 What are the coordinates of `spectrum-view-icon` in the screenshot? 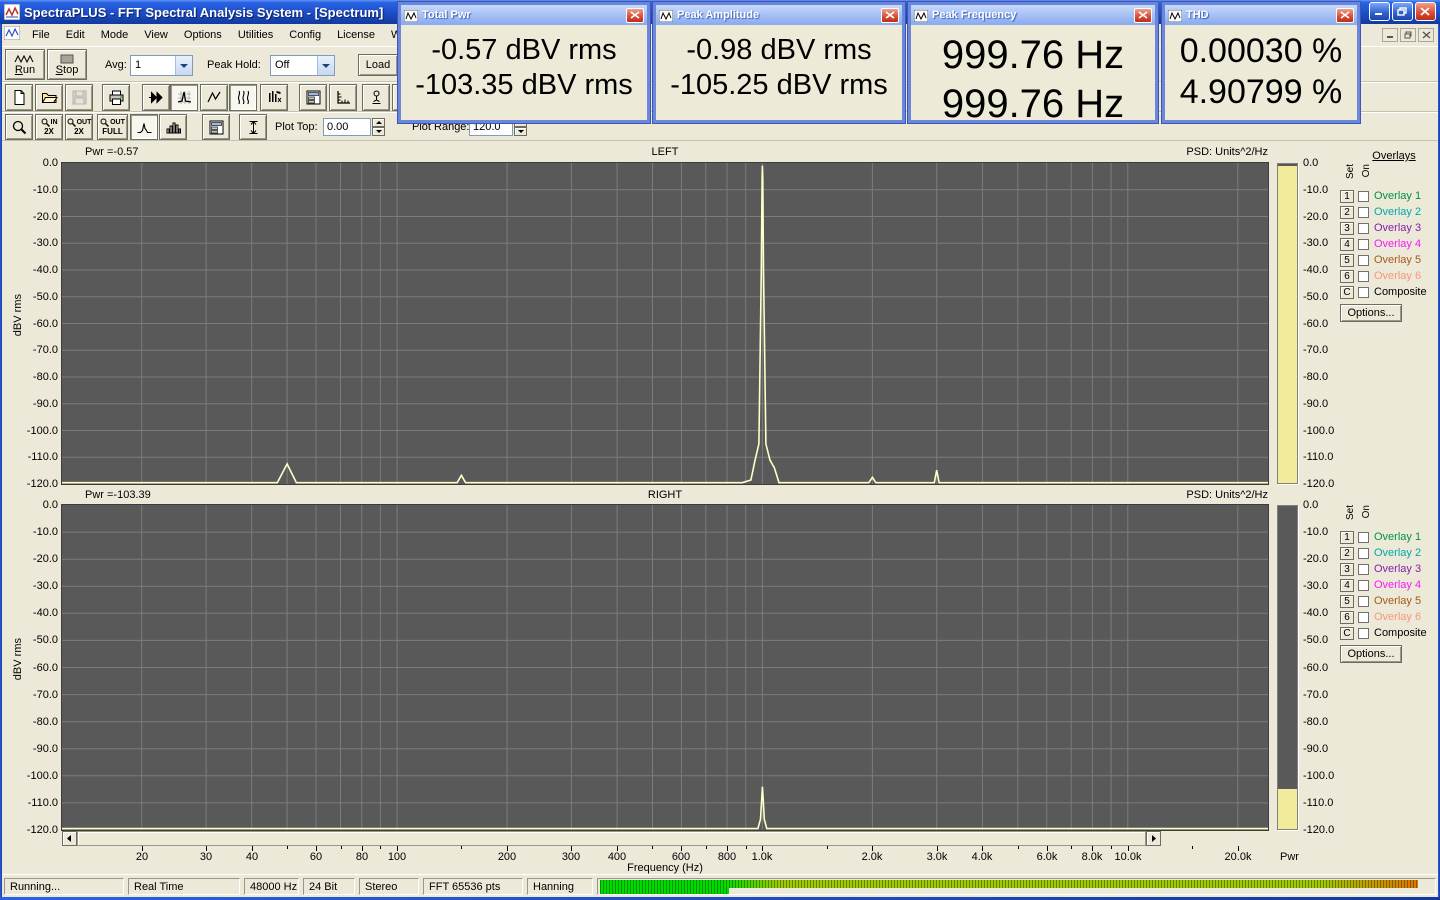 It's located at (184, 97).